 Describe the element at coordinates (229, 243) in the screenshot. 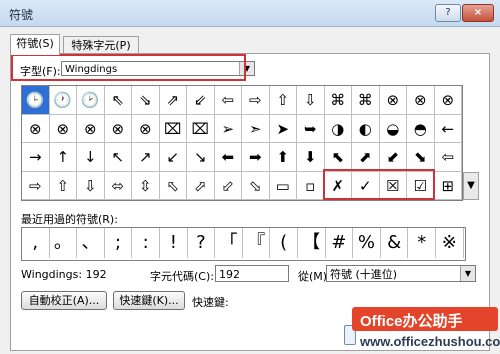

I see `recent-symbol-cell: 「` at that location.